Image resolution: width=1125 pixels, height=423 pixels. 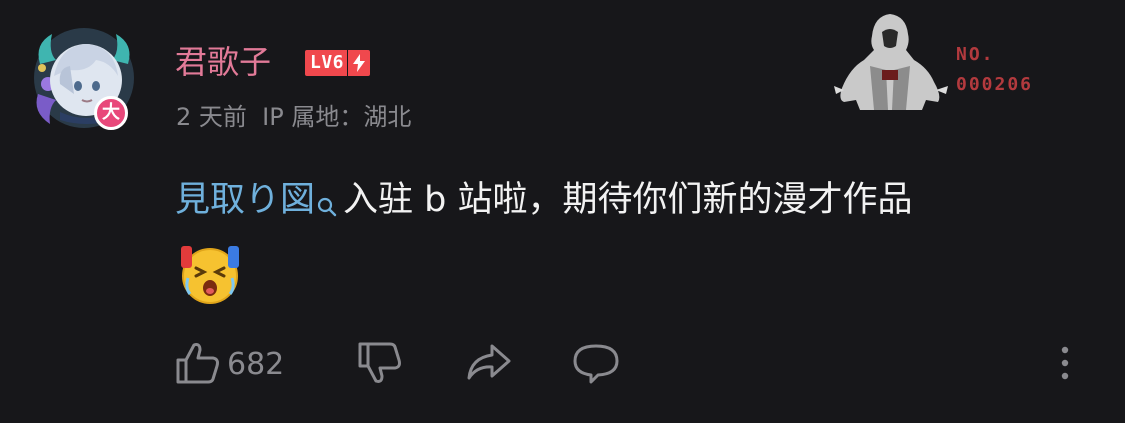 What do you see at coordinates (359, 63) in the screenshot?
I see `lightning-icon` at bounding box center [359, 63].